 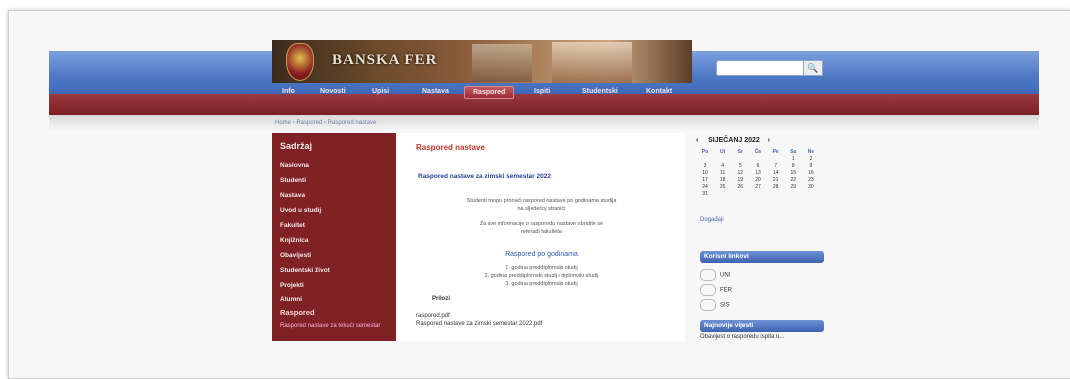 What do you see at coordinates (296, 146) in the screenshot?
I see `sidebar-title: Sadržaj` at bounding box center [296, 146].